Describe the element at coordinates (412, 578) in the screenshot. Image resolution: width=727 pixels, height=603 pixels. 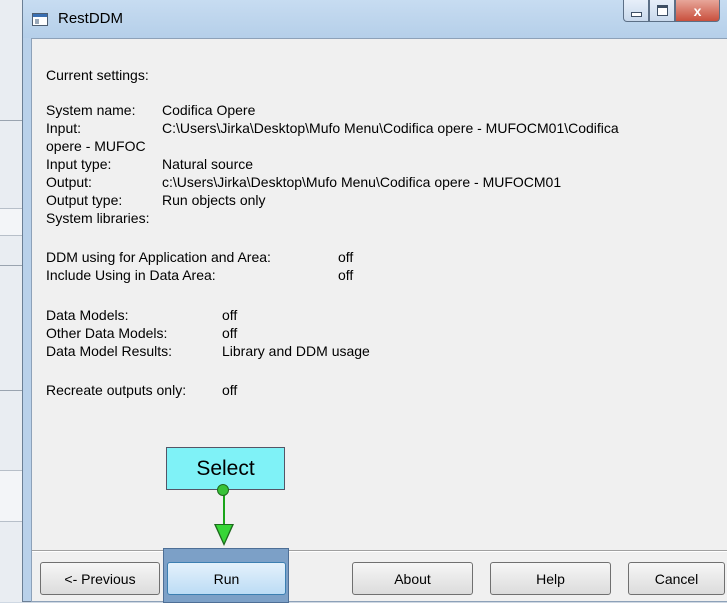
I see `about-button: About` at that location.